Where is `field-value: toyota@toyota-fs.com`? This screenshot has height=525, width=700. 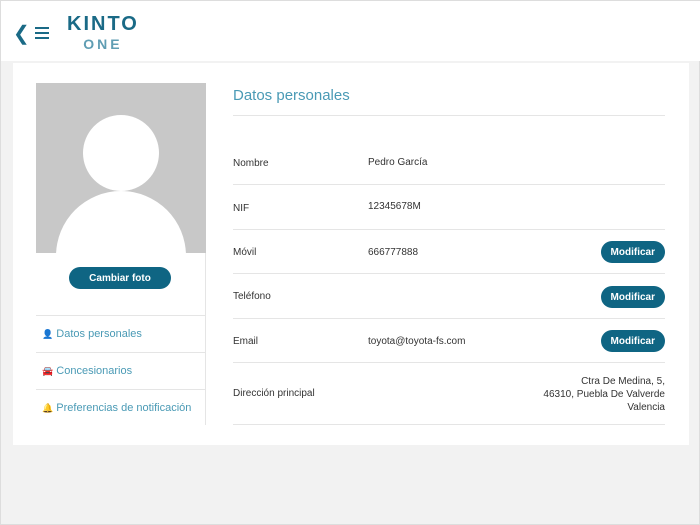 field-value: toyota@toyota-fs.com is located at coordinates (417, 341).